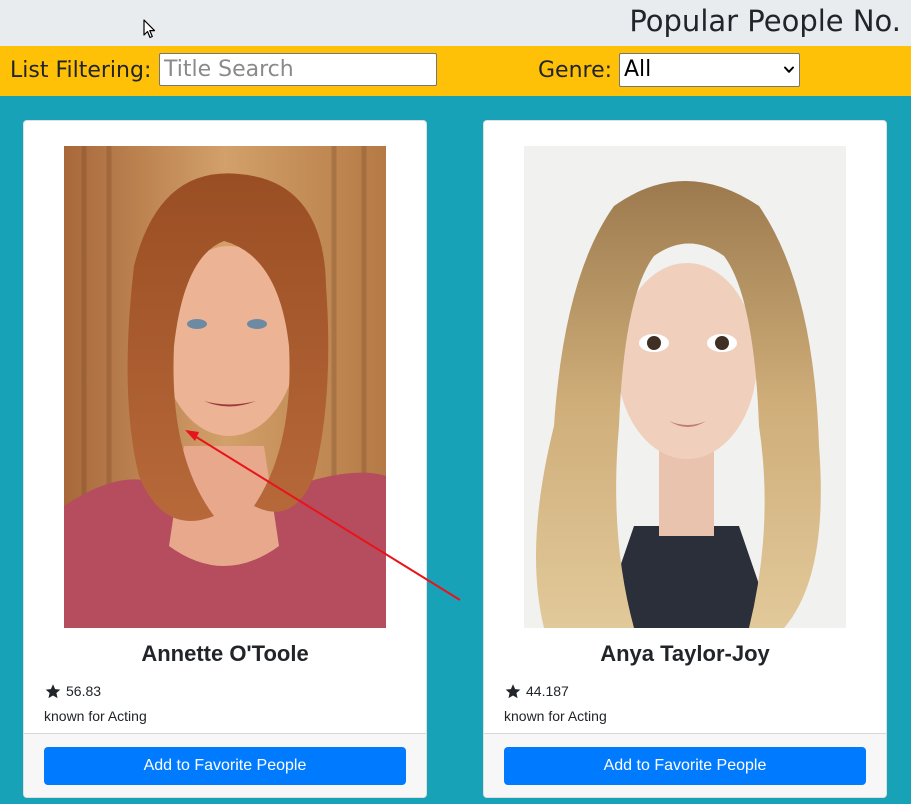 The image size is (911, 804). Describe the element at coordinates (547, 691) in the screenshot. I see `rating-value: 44.187` at that location.